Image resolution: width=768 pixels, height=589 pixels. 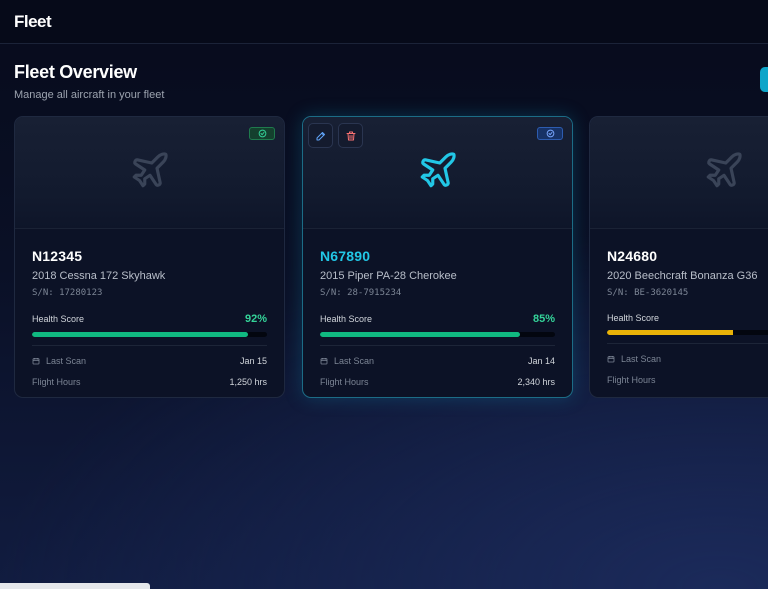 What do you see at coordinates (388, 276) in the screenshot?
I see `aircraft-model: 2015 Piper PA-28 Cherokee` at bounding box center [388, 276].